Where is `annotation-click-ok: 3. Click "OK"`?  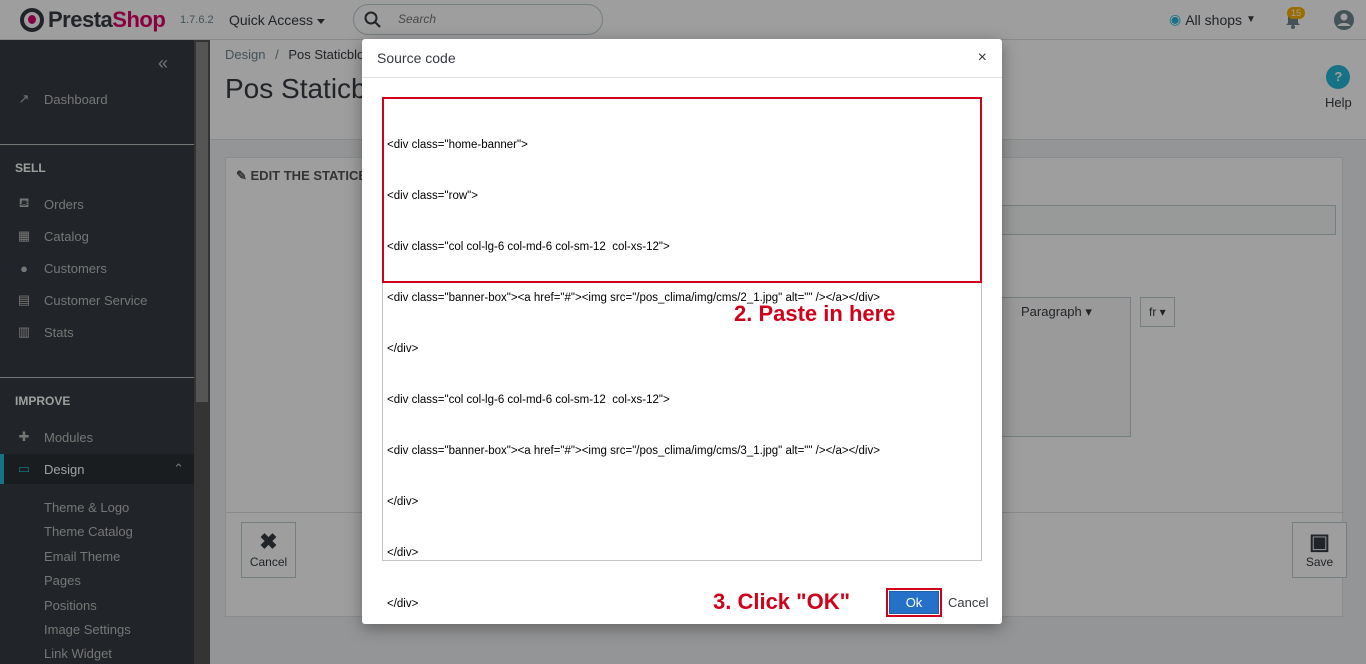
annotation-click-ok: 3. Click "OK" is located at coordinates (782, 601).